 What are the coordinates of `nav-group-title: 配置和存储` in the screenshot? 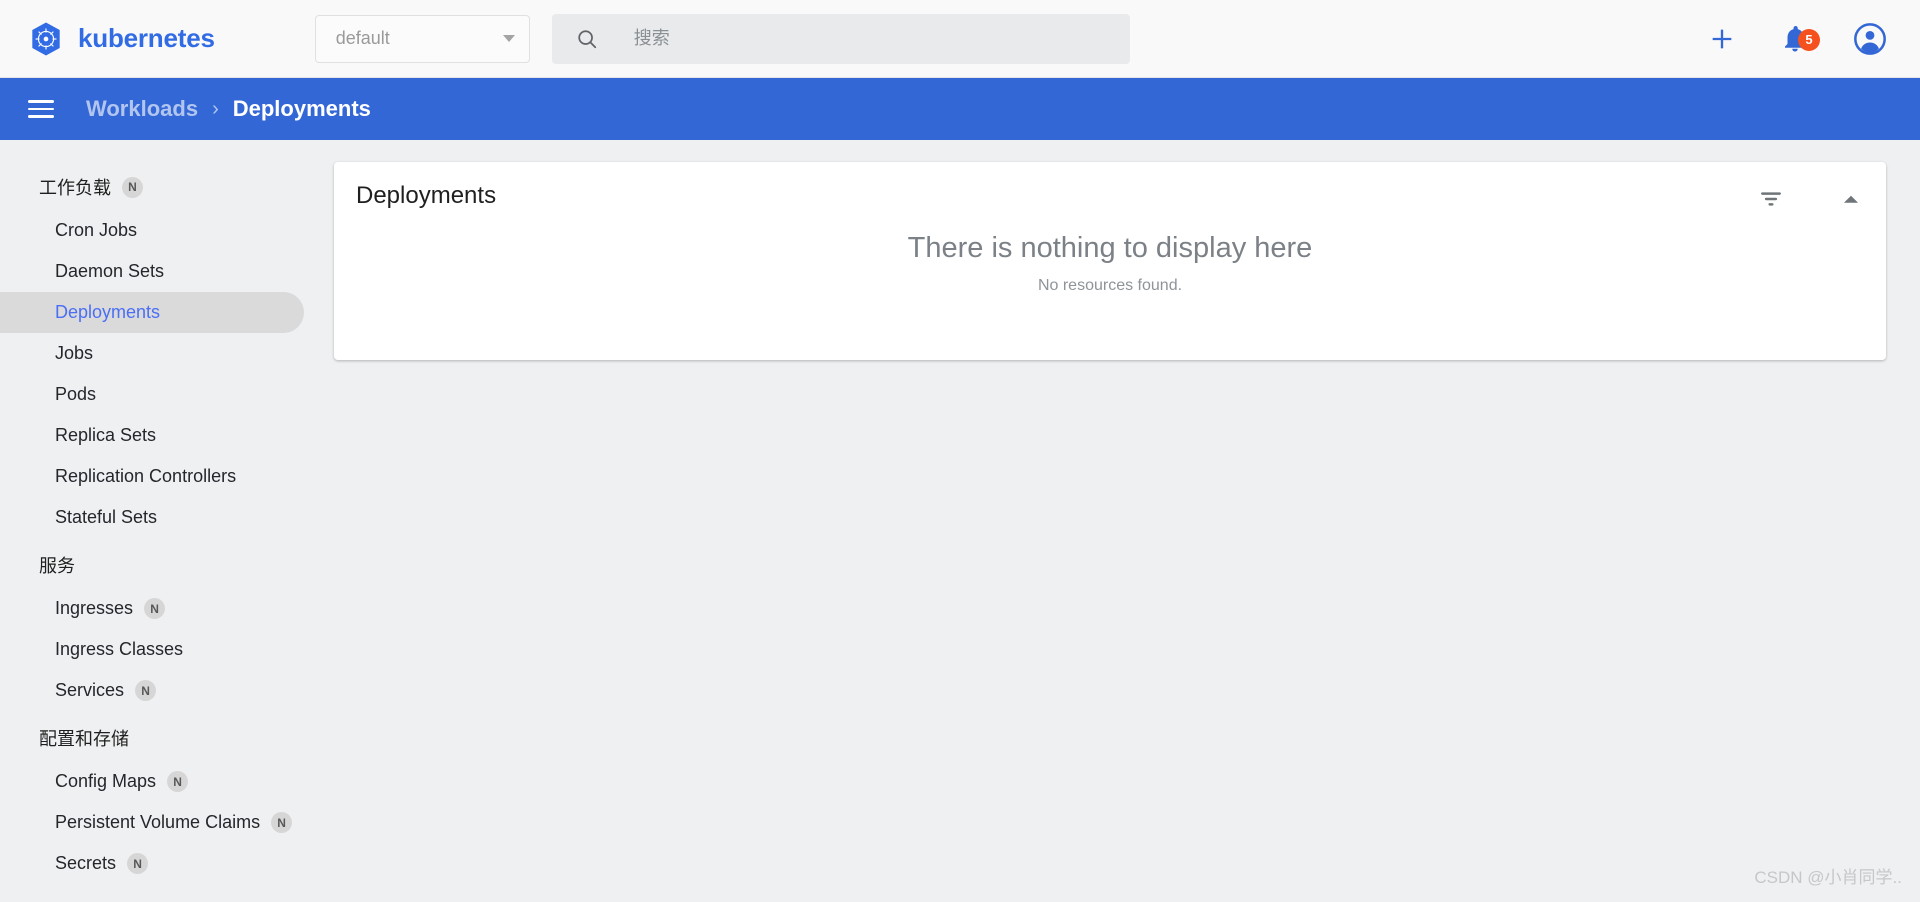 It's located at (167, 736).